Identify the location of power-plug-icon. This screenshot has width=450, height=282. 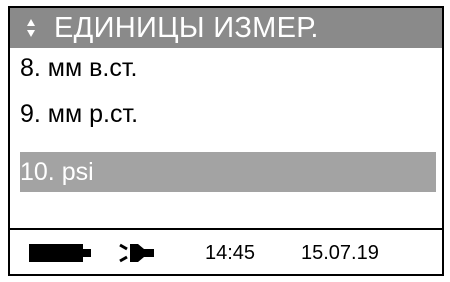
(136, 253).